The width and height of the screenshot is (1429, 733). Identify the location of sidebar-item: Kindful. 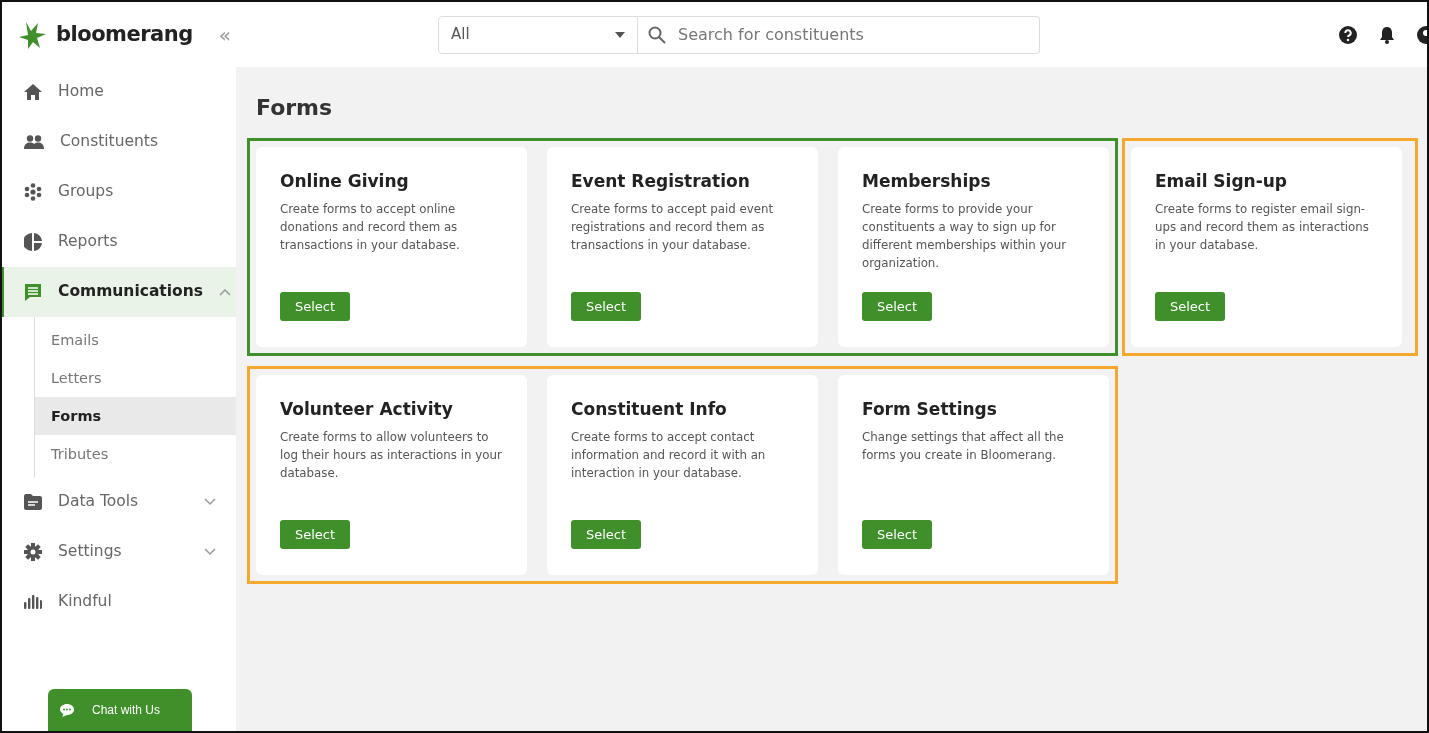
(119, 602).